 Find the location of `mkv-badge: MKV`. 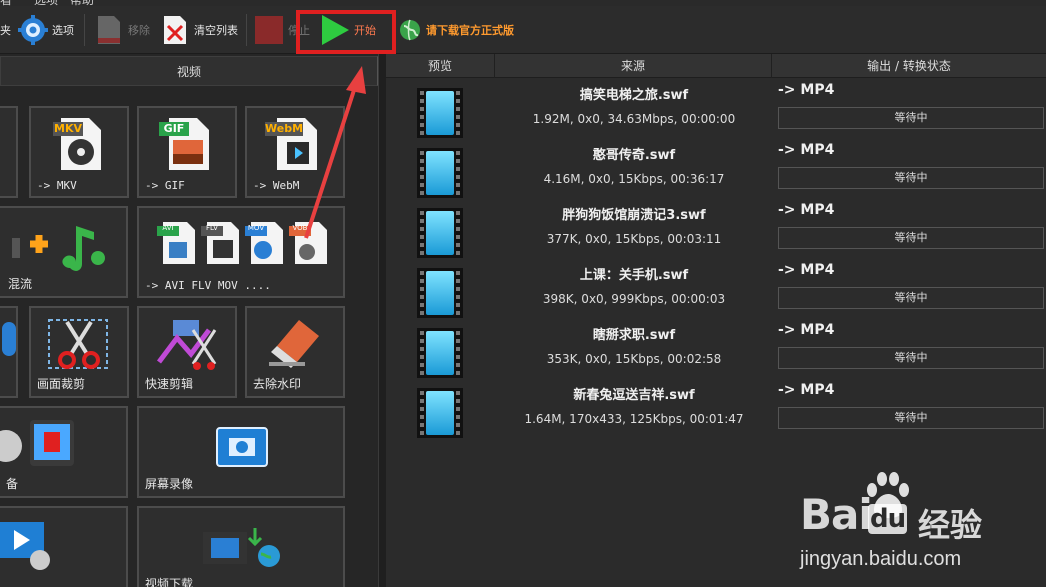

mkv-badge: MKV is located at coordinates (68, 128).